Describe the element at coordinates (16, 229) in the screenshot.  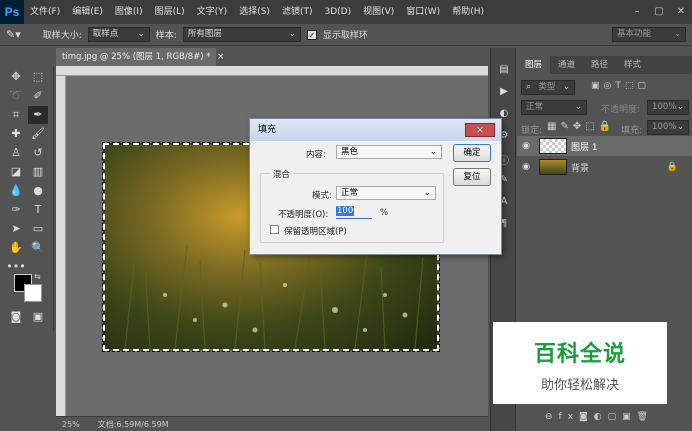
I see `path-select-tool-icon: ➤` at that location.